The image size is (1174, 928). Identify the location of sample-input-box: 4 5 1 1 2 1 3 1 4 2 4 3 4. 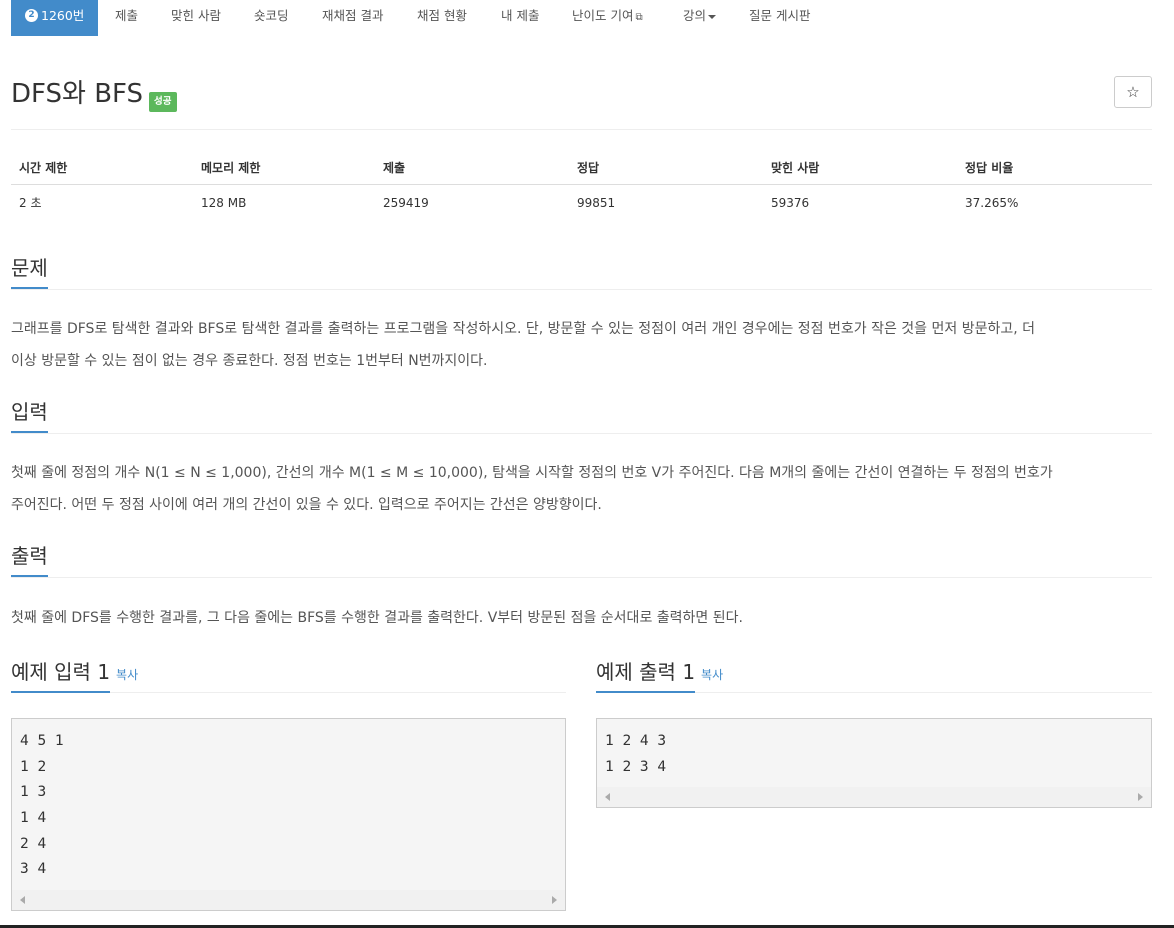
(288, 814).